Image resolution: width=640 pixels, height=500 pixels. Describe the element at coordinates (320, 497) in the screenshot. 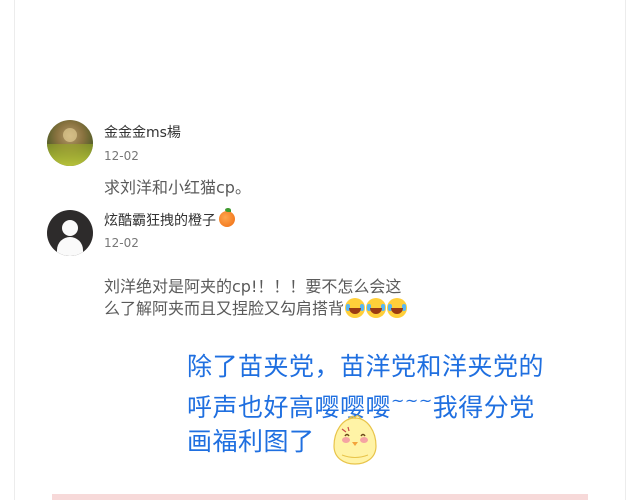

I see `bottom-divider` at that location.